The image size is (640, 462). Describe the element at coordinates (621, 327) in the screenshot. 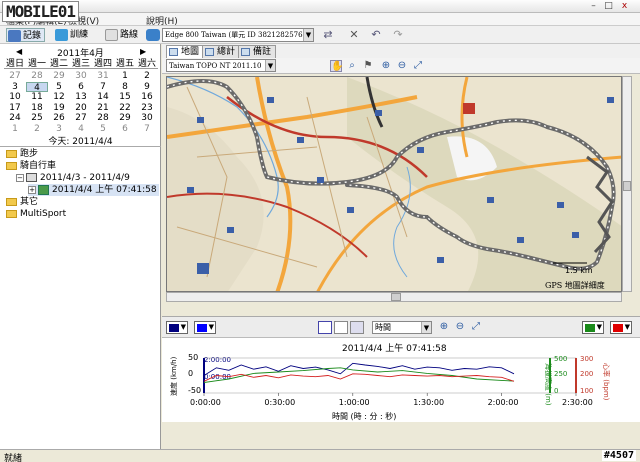

I see `heartrate-color-button: ▼` at that location.